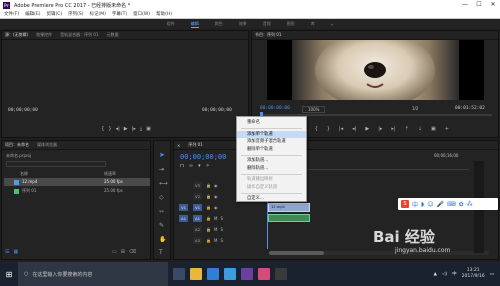 The height and width of the screenshot is (286, 500). I want to click on tools-icon: ⁂, so click(470, 204).